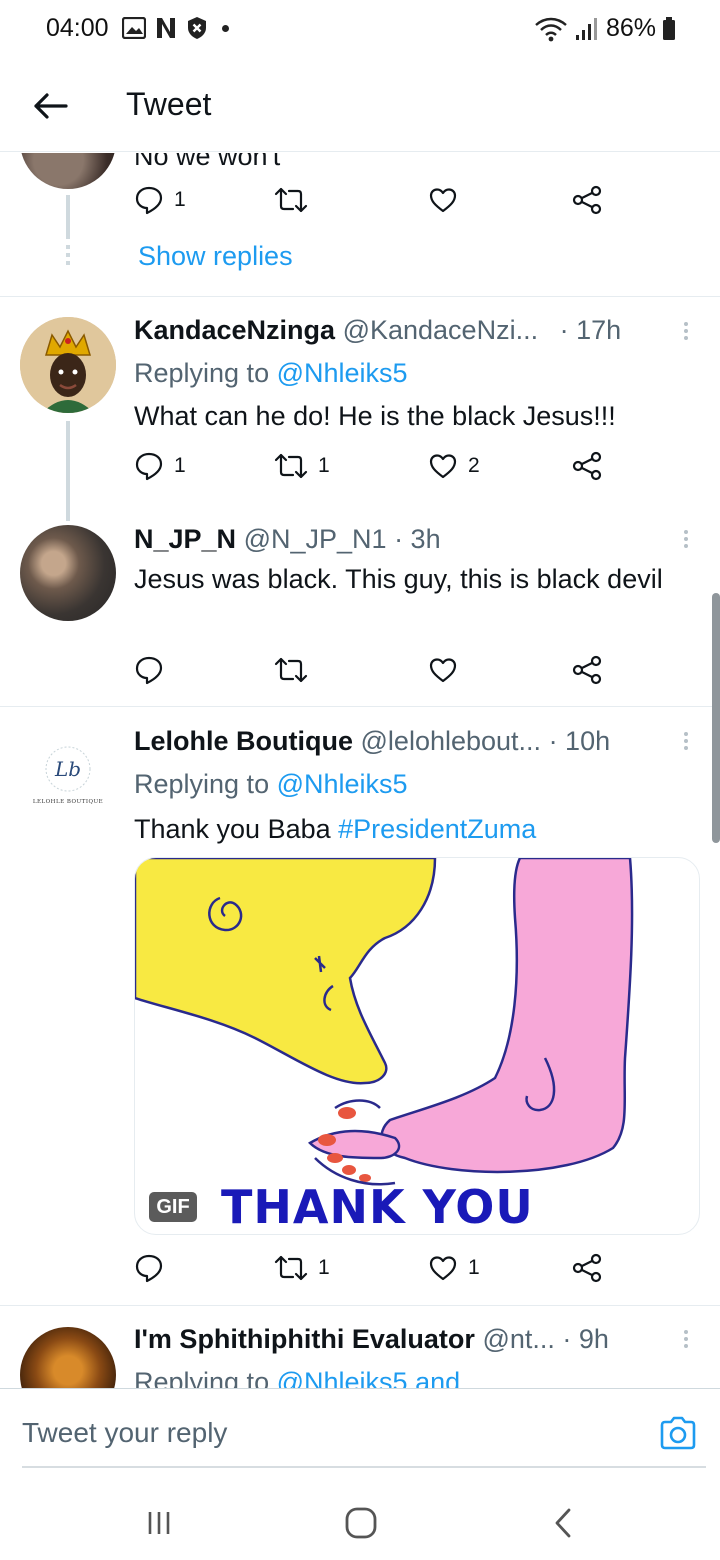 This screenshot has height=1560, width=720. Describe the element at coordinates (360, 1429) in the screenshot. I see `reply-bar: Tweet your reply` at that location.